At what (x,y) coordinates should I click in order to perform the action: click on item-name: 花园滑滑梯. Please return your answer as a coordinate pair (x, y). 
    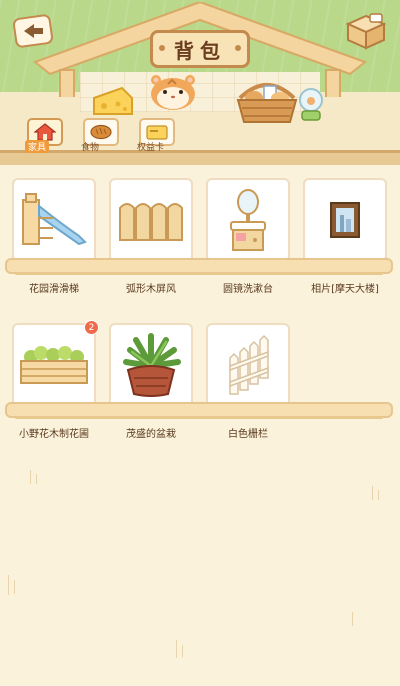
    Looking at the image, I should click on (54, 289).